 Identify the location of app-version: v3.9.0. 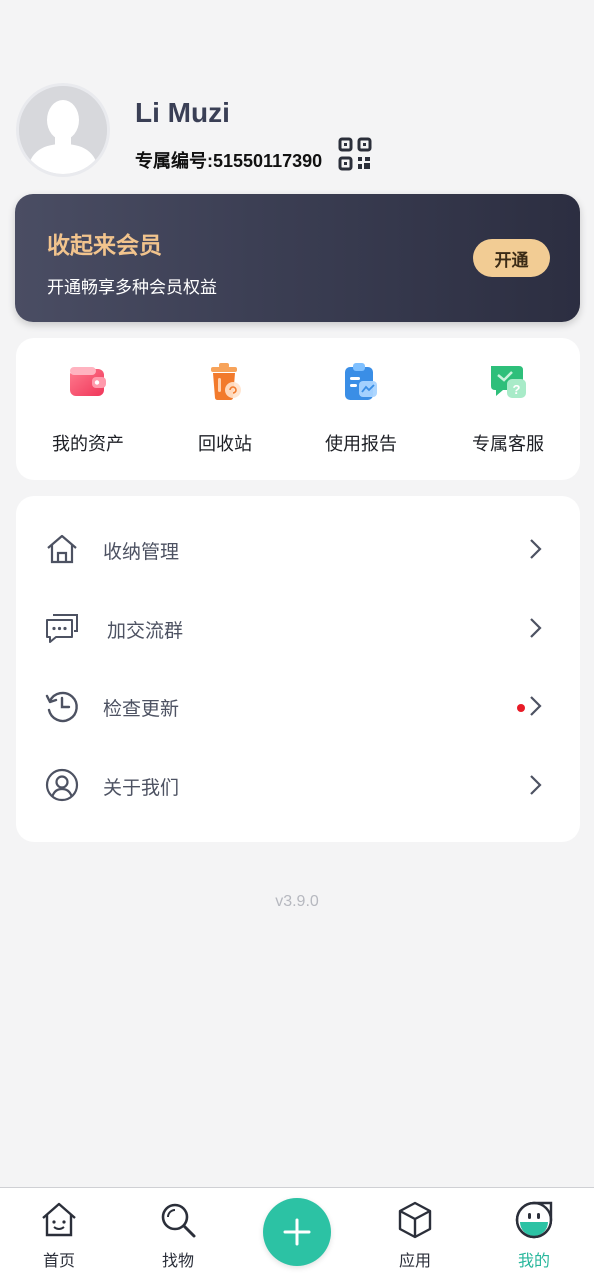
(297, 901).